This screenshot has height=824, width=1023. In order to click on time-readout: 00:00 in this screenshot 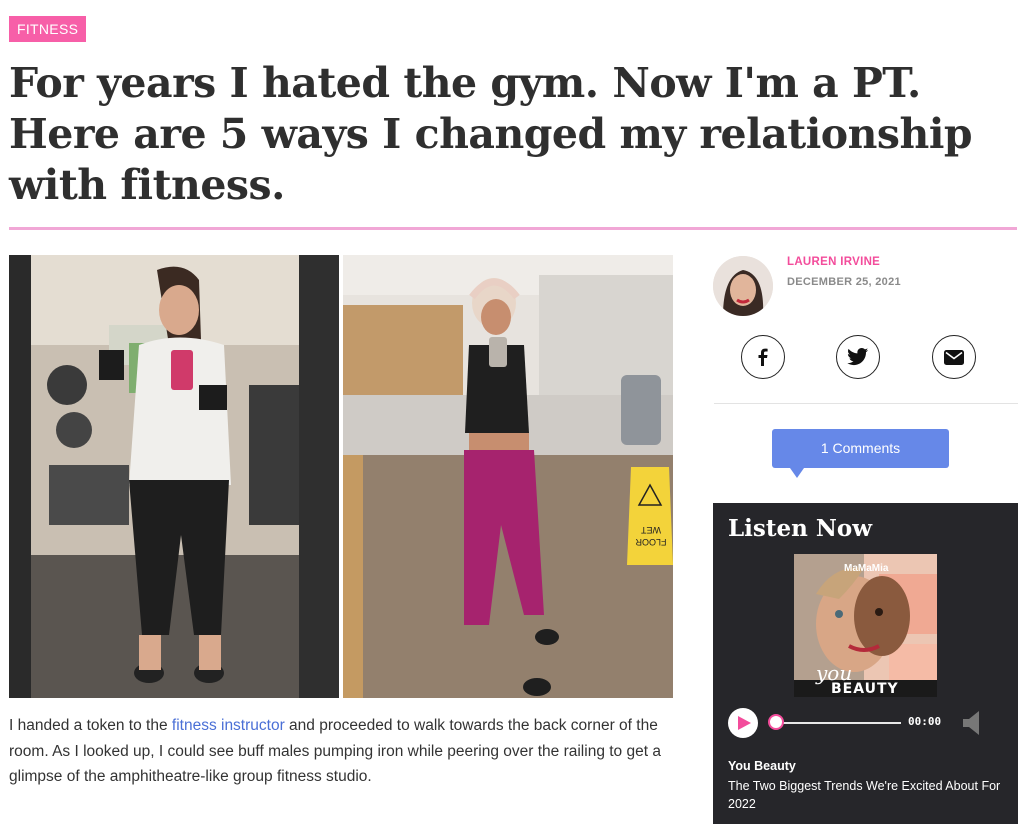, I will do `click(925, 721)`.